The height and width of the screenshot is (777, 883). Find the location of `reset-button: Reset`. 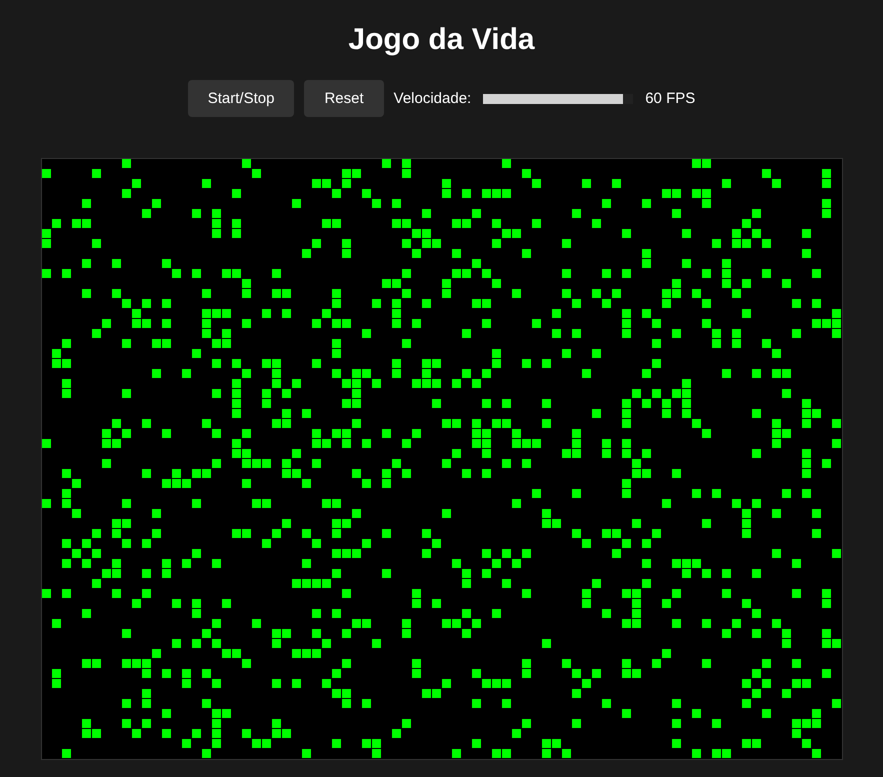

reset-button: Reset is located at coordinates (344, 98).